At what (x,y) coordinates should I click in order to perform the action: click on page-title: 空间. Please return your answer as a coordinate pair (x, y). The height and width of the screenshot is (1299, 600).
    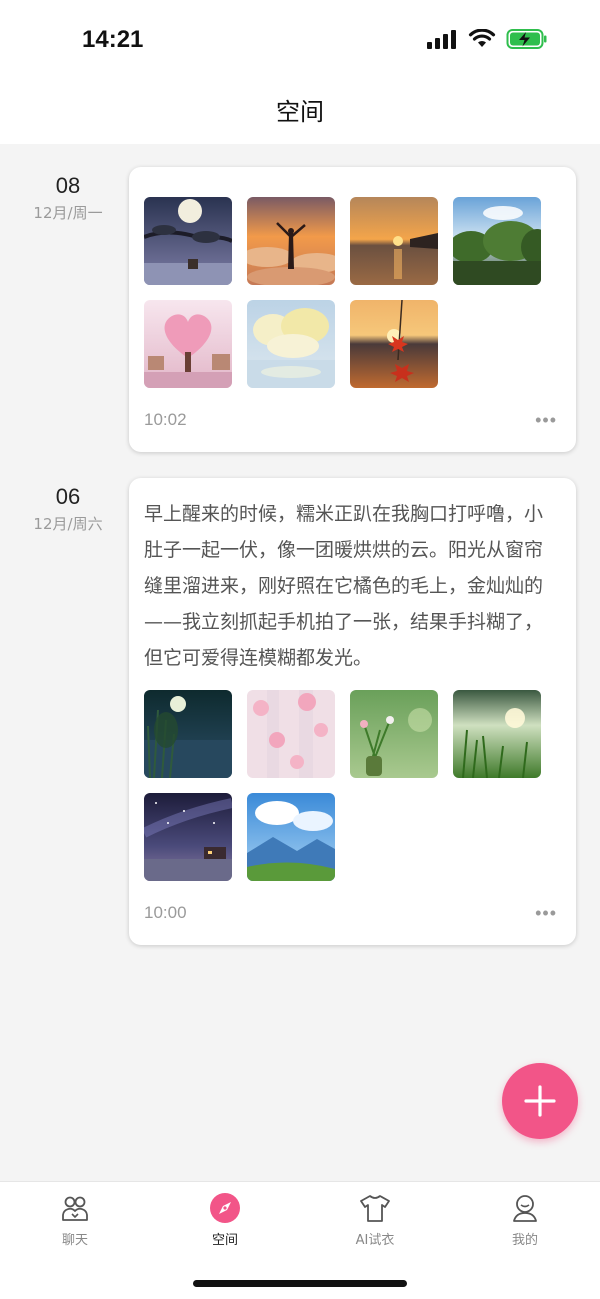
    Looking at the image, I should click on (300, 112).